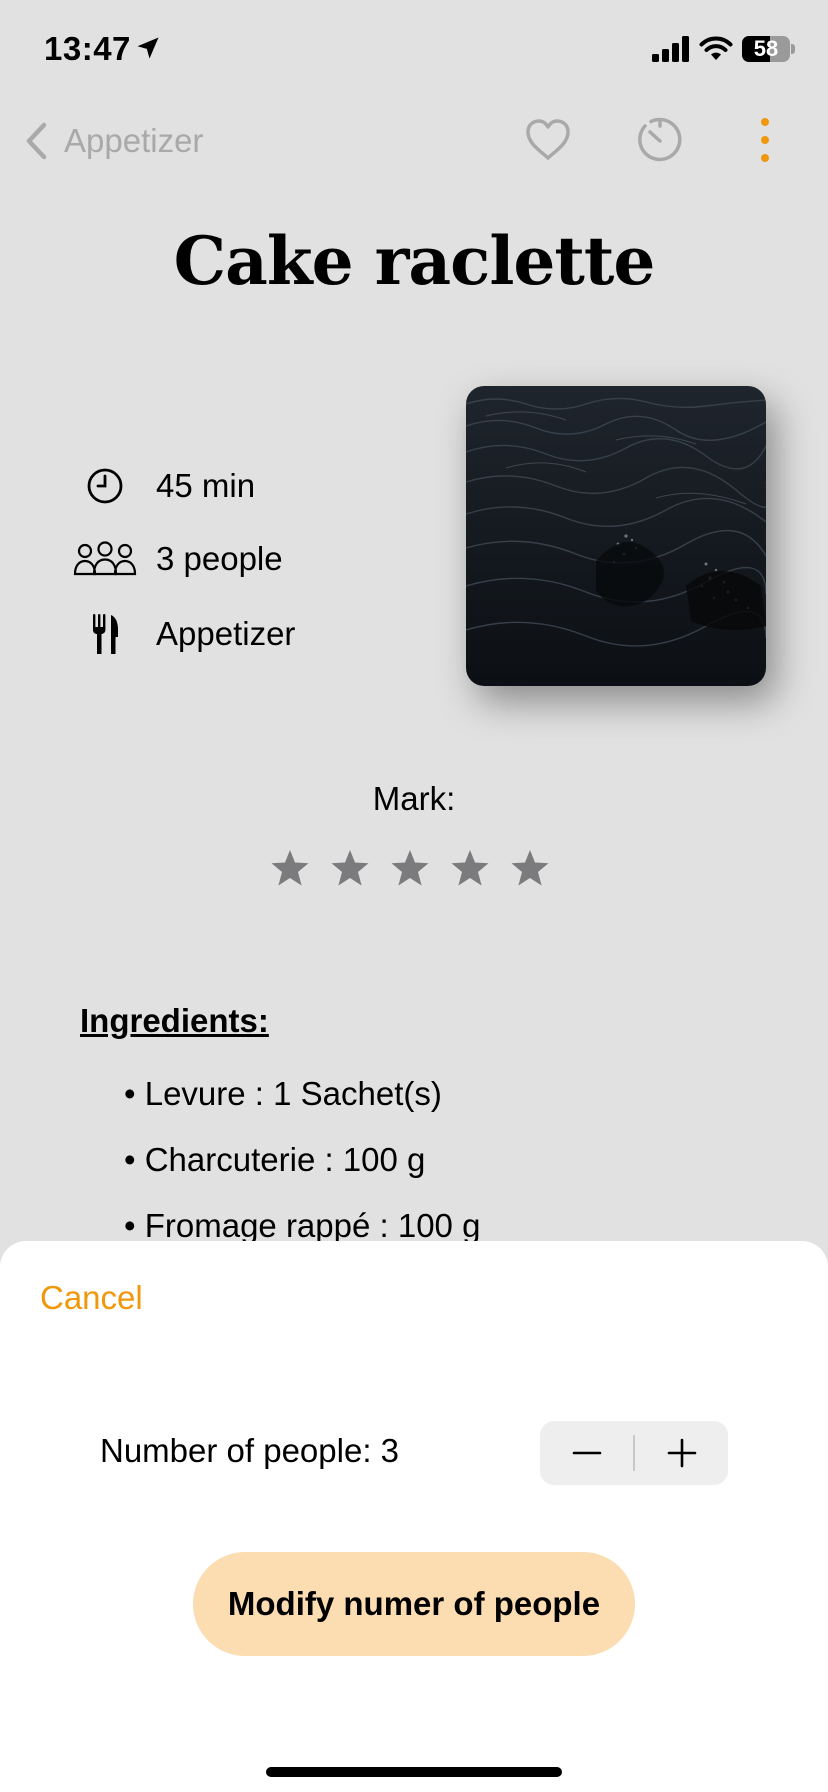 The height and width of the screenshot is (1792, 828). I want to click on battery-level: 58, so click(766, 48).